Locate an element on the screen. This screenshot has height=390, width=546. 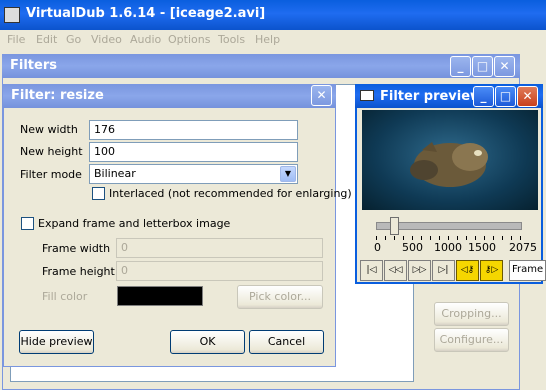
preview-maximize-button: □ is located at coordinates (505, 96).